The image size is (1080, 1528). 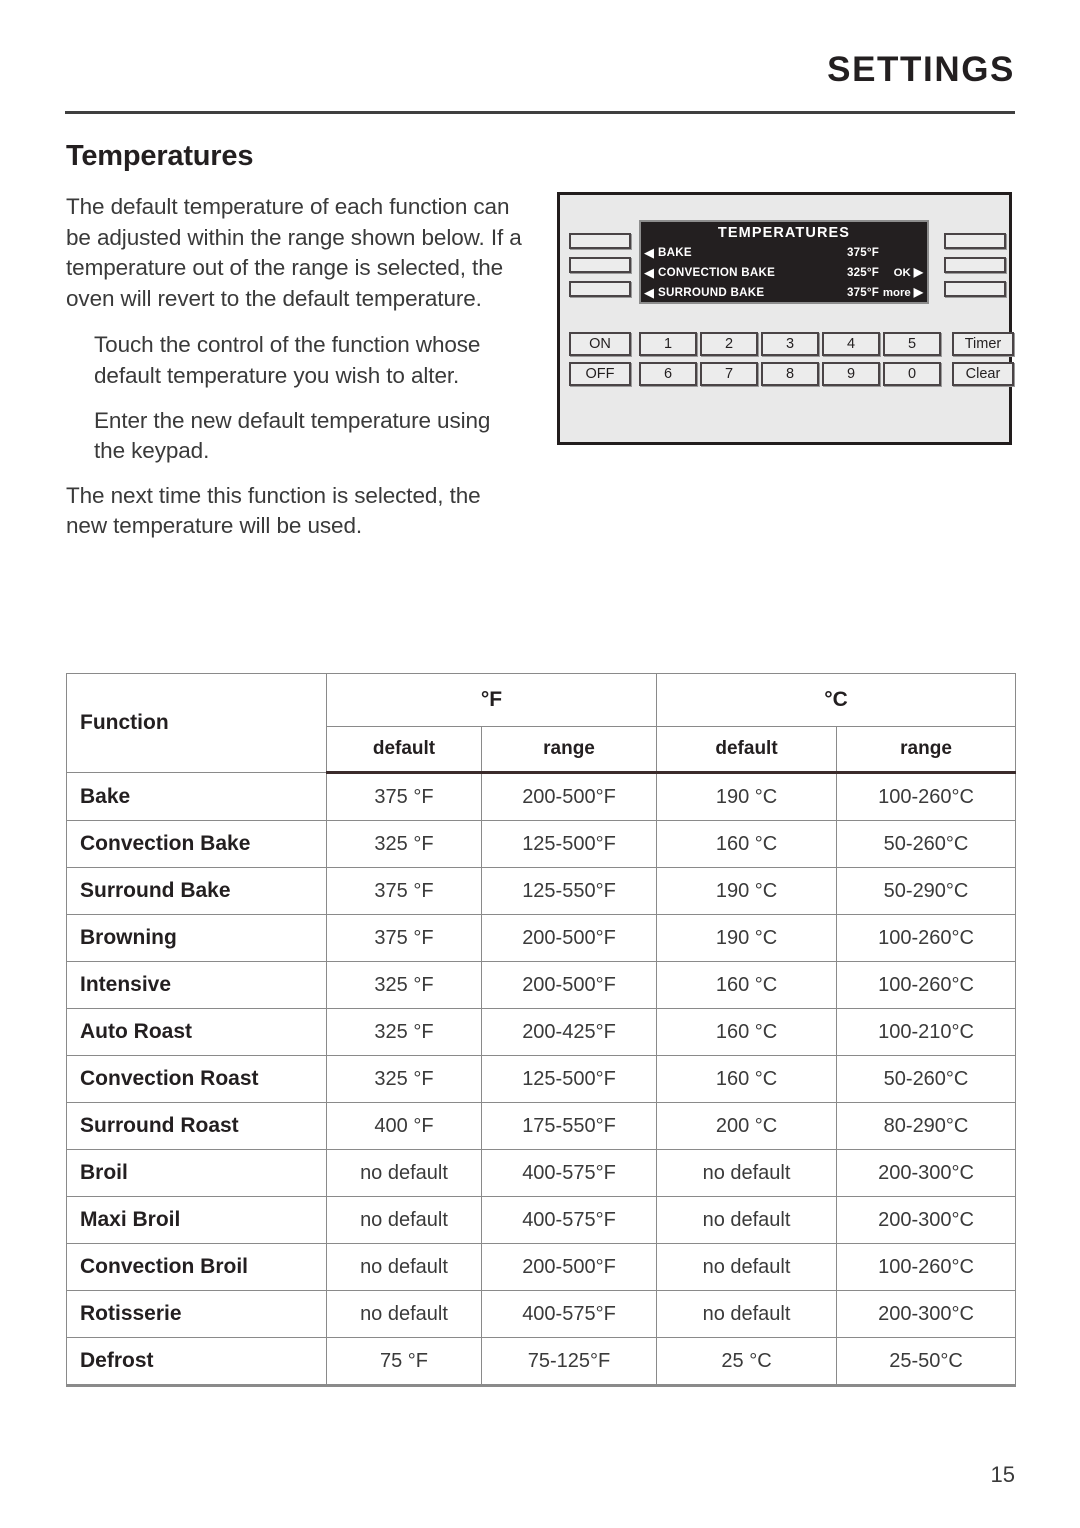 I want to click on key-5: 5, so click(x=912, y=344).